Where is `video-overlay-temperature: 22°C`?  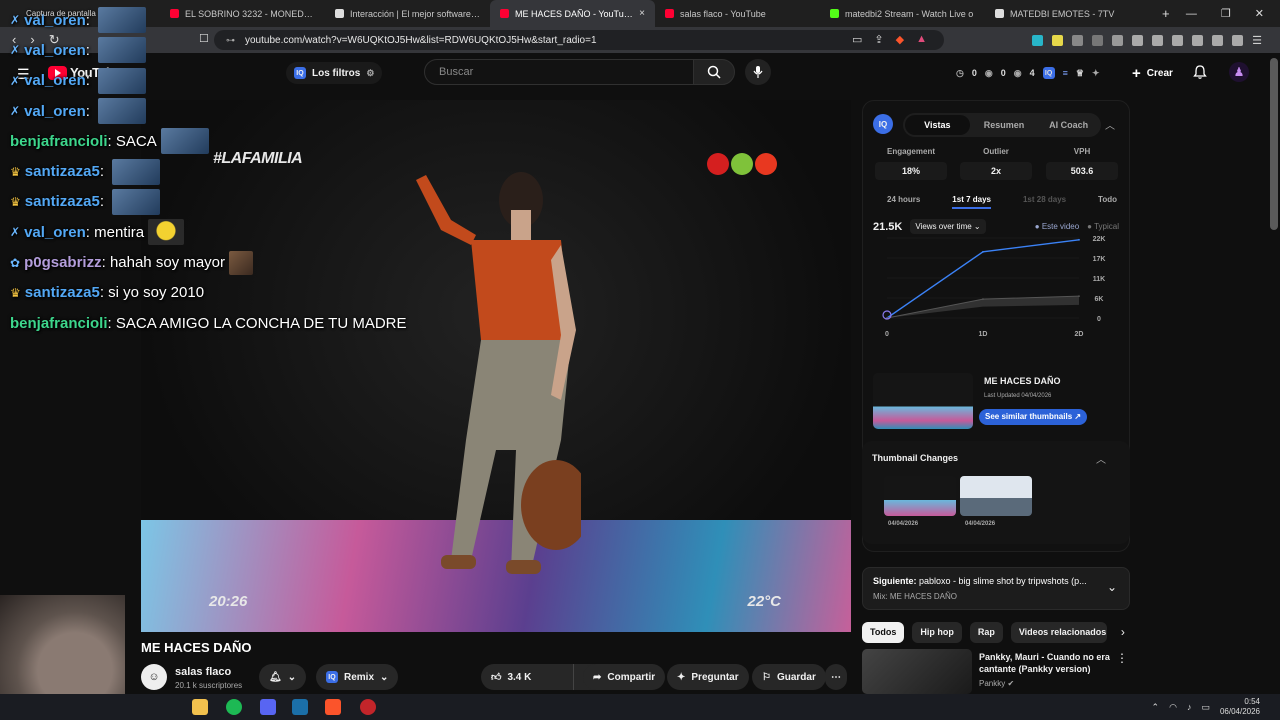
video-overlay-temperature: 22°C is located at coordinates (764, 601).